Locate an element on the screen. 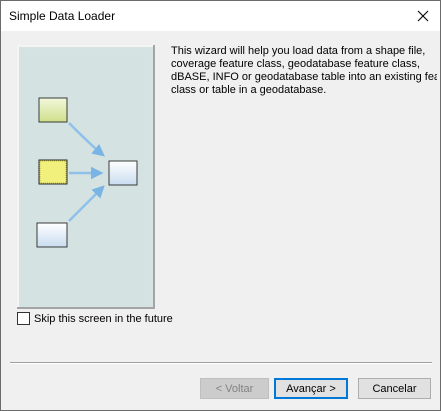 Image resolution: width=441 pixels, height=411 pixels. window-title: Simple Data Loader is located at coordinates (62, 16).